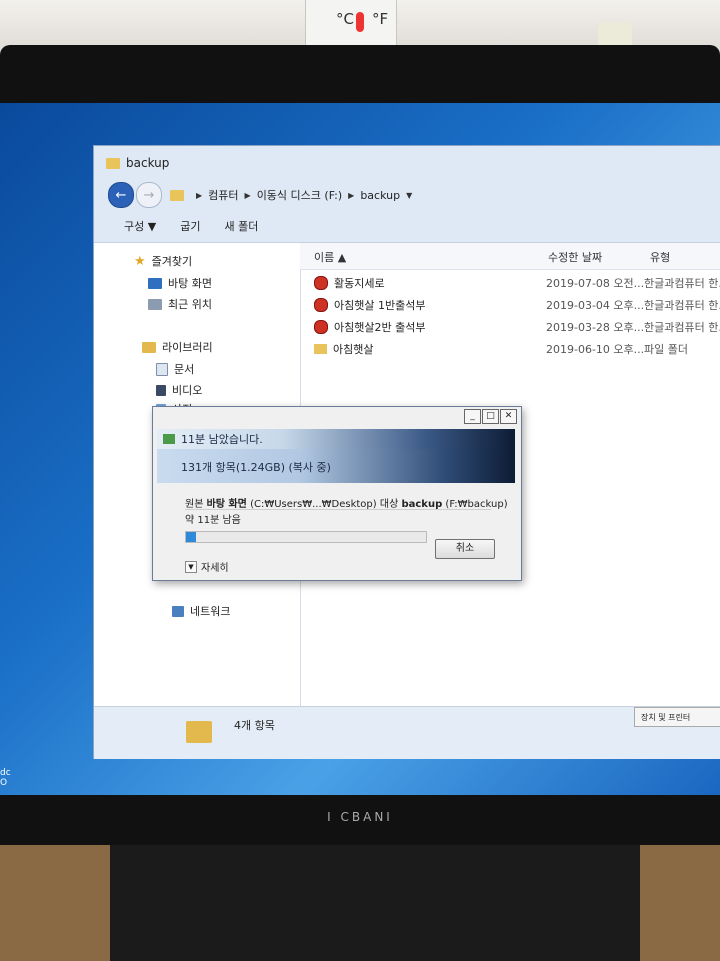  What do you see at coordinates (380, 305) in the screenshot?
I see `file-name: 아침햇살 1반출석부` at bounding box center [380, 305].